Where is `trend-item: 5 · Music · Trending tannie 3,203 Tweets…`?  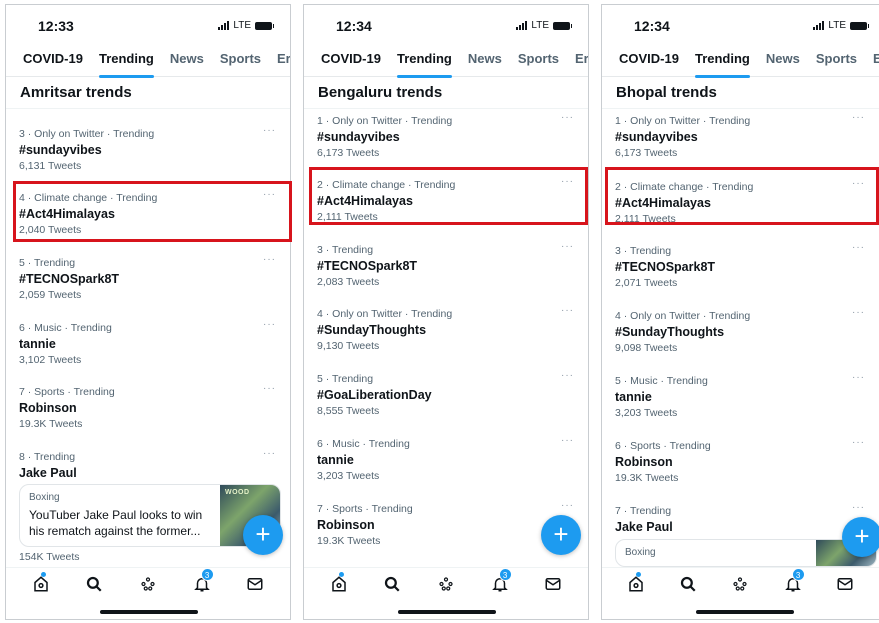 trend-item: 5 · Music · Trending tannie 3,203 Tweets… is located at coordinates (743, 403).